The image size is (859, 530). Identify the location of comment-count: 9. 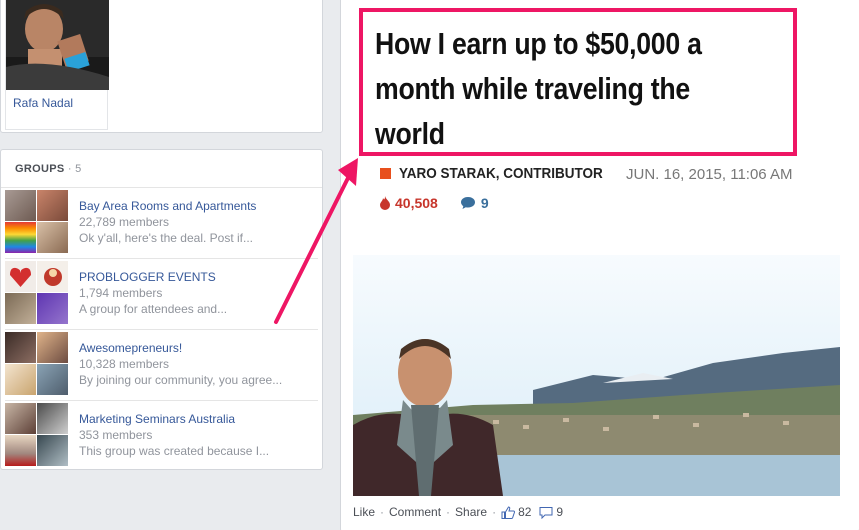
(551, 512).